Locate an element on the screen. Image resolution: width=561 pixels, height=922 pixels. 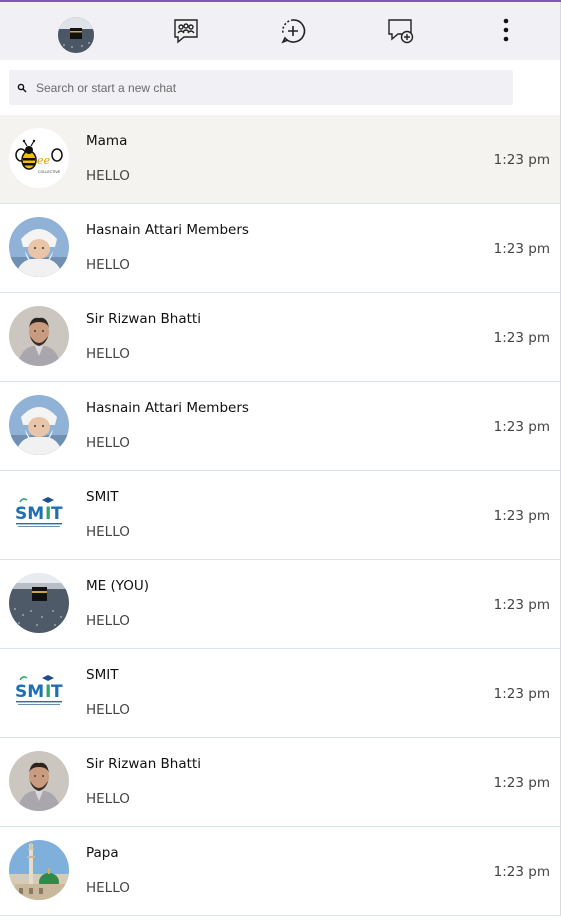
search-box is located at coordinates (261, 87).